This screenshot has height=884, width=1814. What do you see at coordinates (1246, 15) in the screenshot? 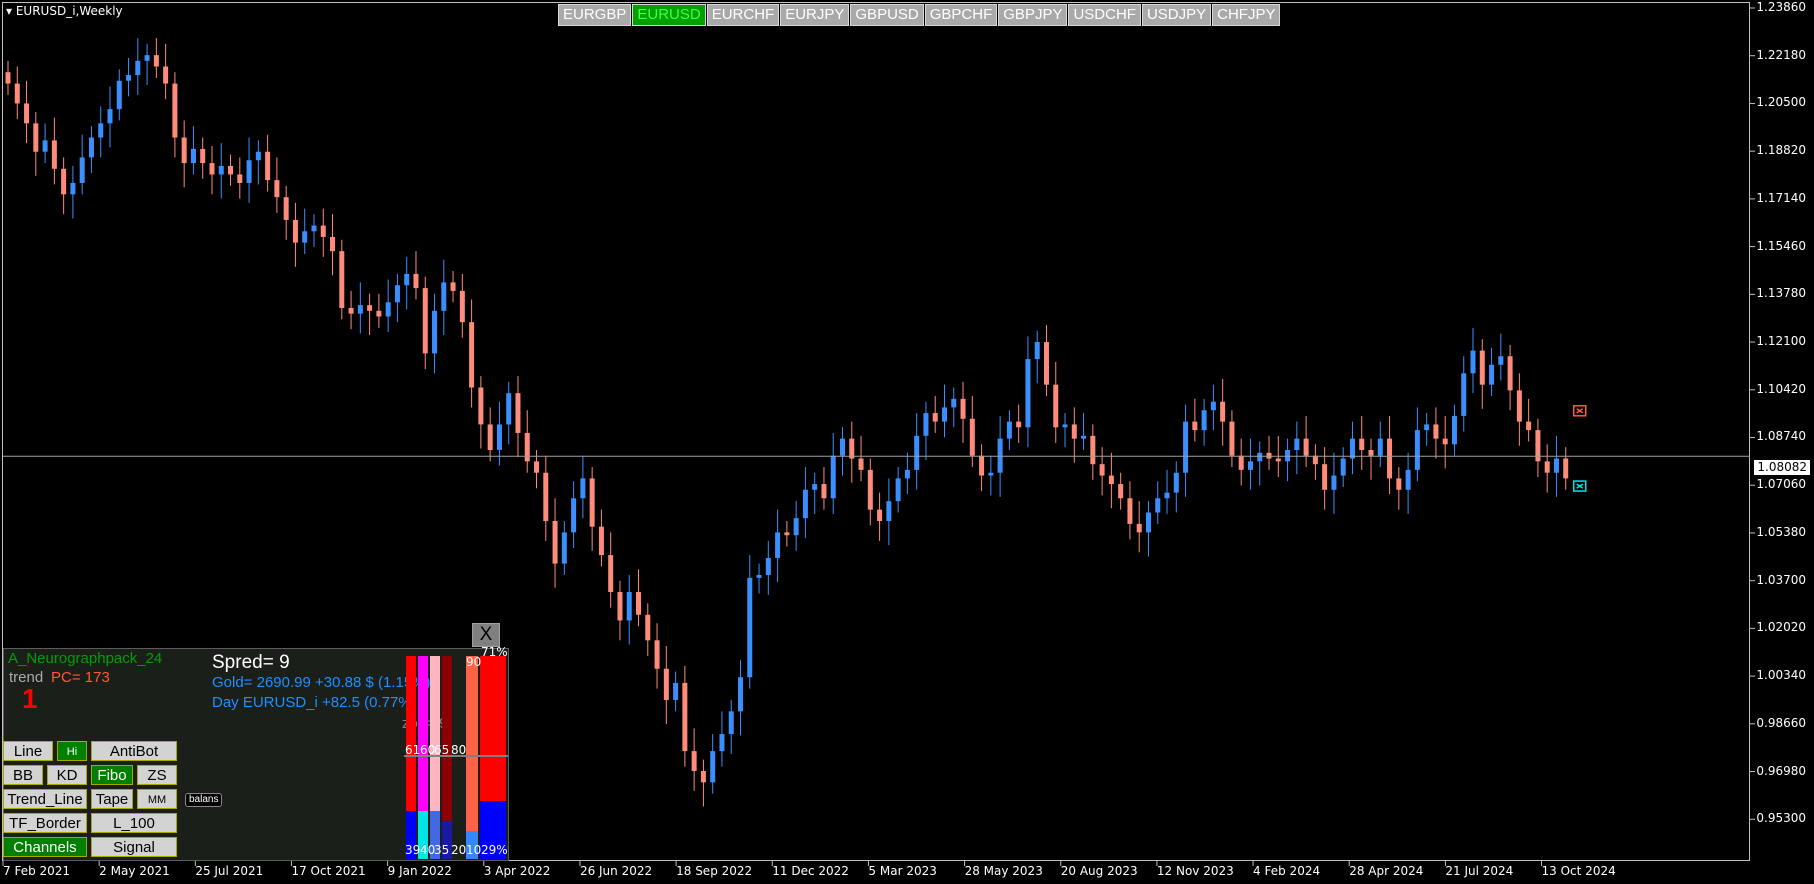
I see `symbol-tab-chfjpy: CHFJPY` at bounding box center [1246, 15].